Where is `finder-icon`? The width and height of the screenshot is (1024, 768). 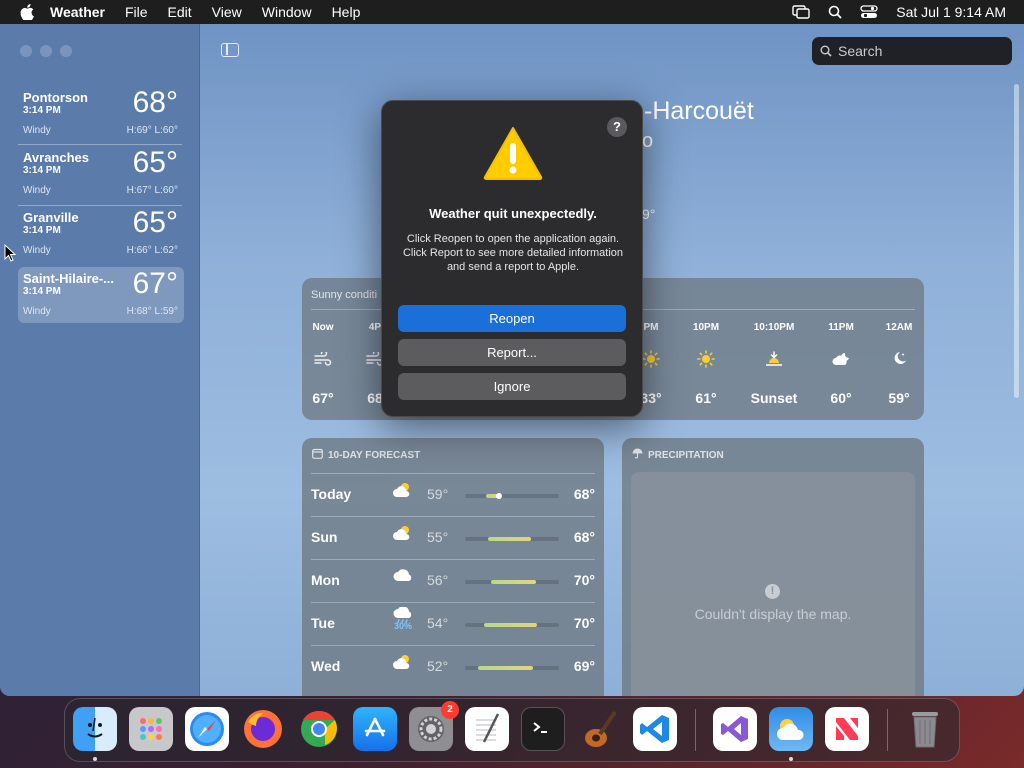 finder-icon is located at coordinates (95, 729).